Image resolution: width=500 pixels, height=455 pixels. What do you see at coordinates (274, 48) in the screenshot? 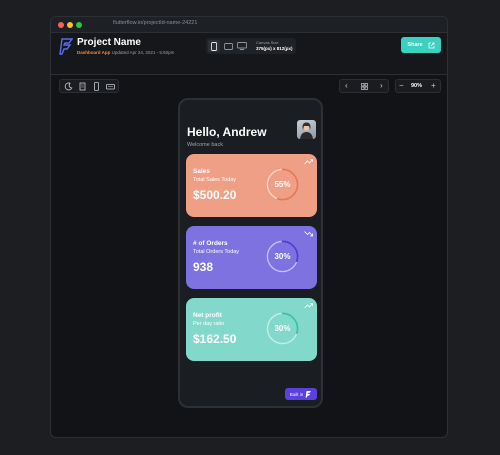
I see `canvas-size-value: 375(px) x 812(px)` at bounding box center [274, 48].